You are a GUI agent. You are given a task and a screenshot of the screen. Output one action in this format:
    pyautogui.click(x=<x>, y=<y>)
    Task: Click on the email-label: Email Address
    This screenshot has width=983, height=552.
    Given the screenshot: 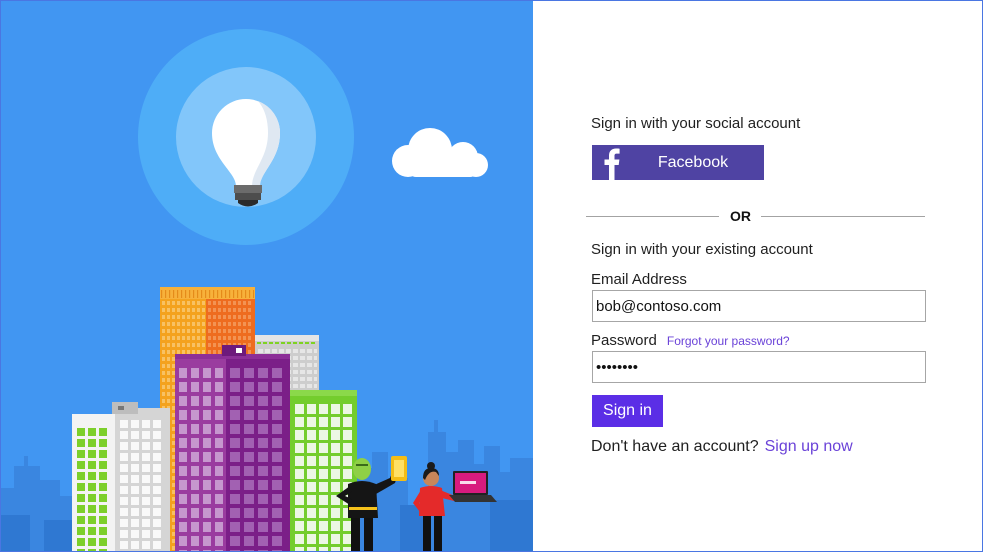 What is the action you would take?
    pyautogui.click(x=639, y=279)
    